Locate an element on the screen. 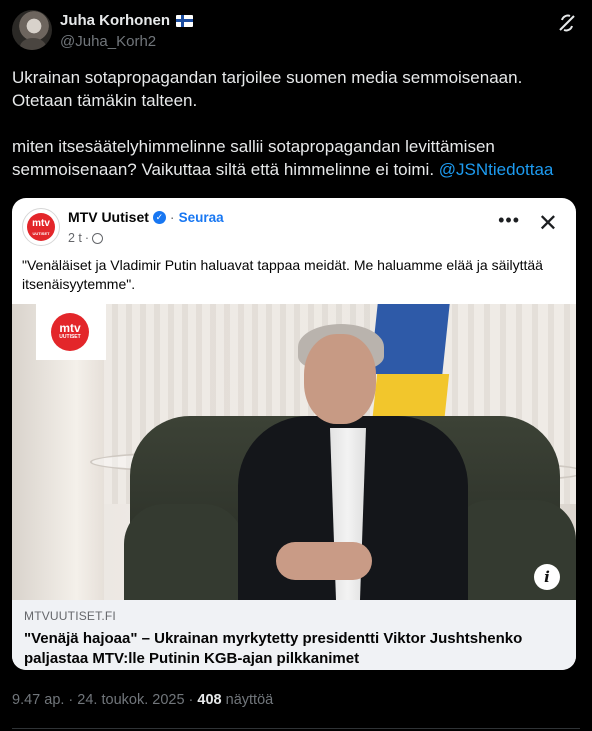  page-name: MTV Uutiset ✓ · Seuraa is located at coordinates (146, 217).